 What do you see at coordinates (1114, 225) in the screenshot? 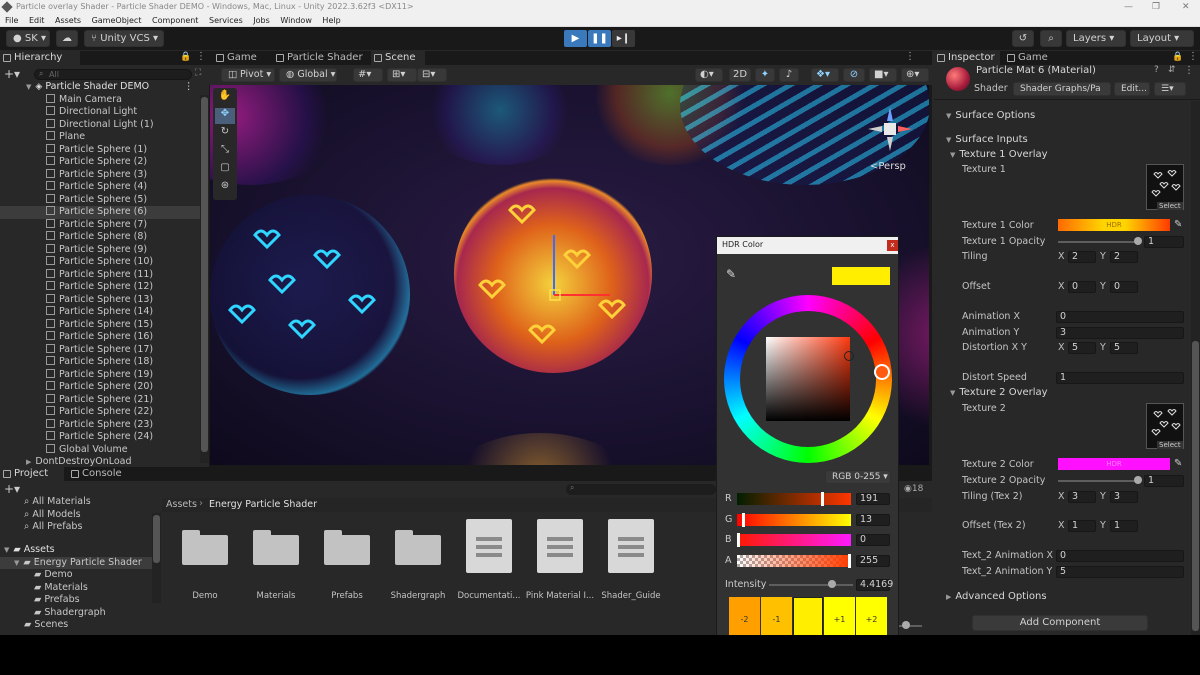
I see `texture1-color-field: HDR` at bounding box center [1114, 225].